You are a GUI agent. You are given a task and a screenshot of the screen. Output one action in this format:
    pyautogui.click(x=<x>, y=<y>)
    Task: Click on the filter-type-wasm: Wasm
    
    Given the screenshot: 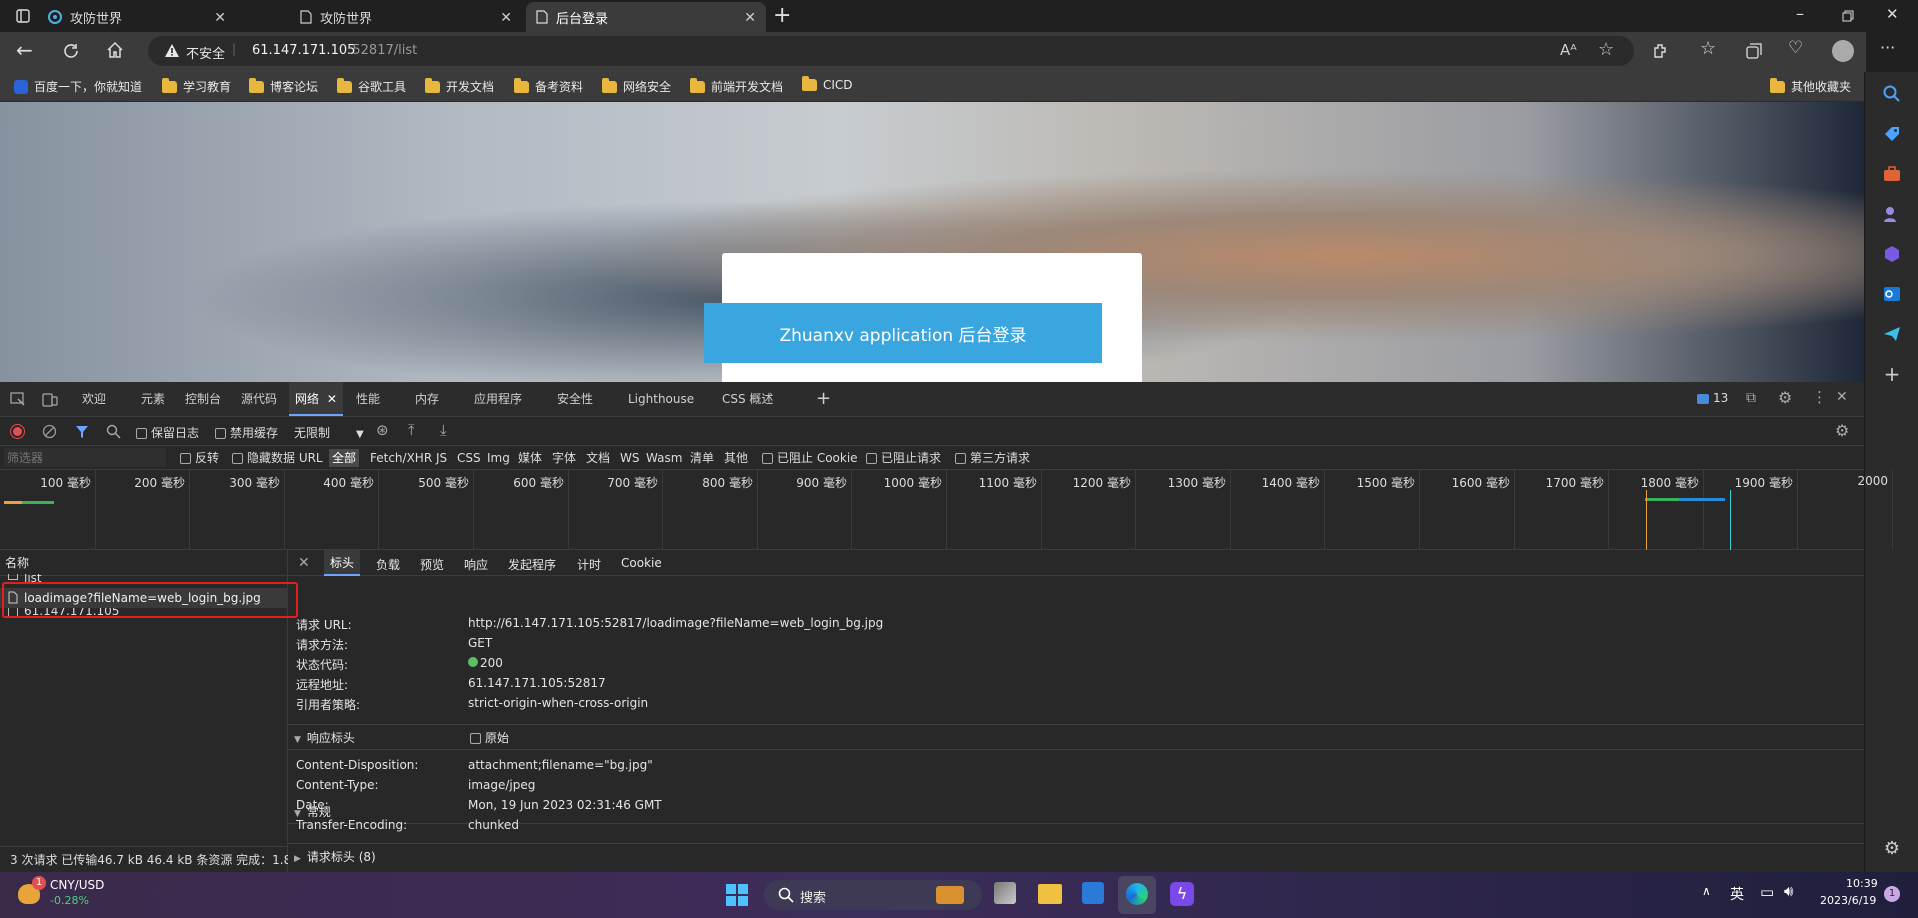 What is the action you would take?
    pyautogui.click(x=664, y=458)
    